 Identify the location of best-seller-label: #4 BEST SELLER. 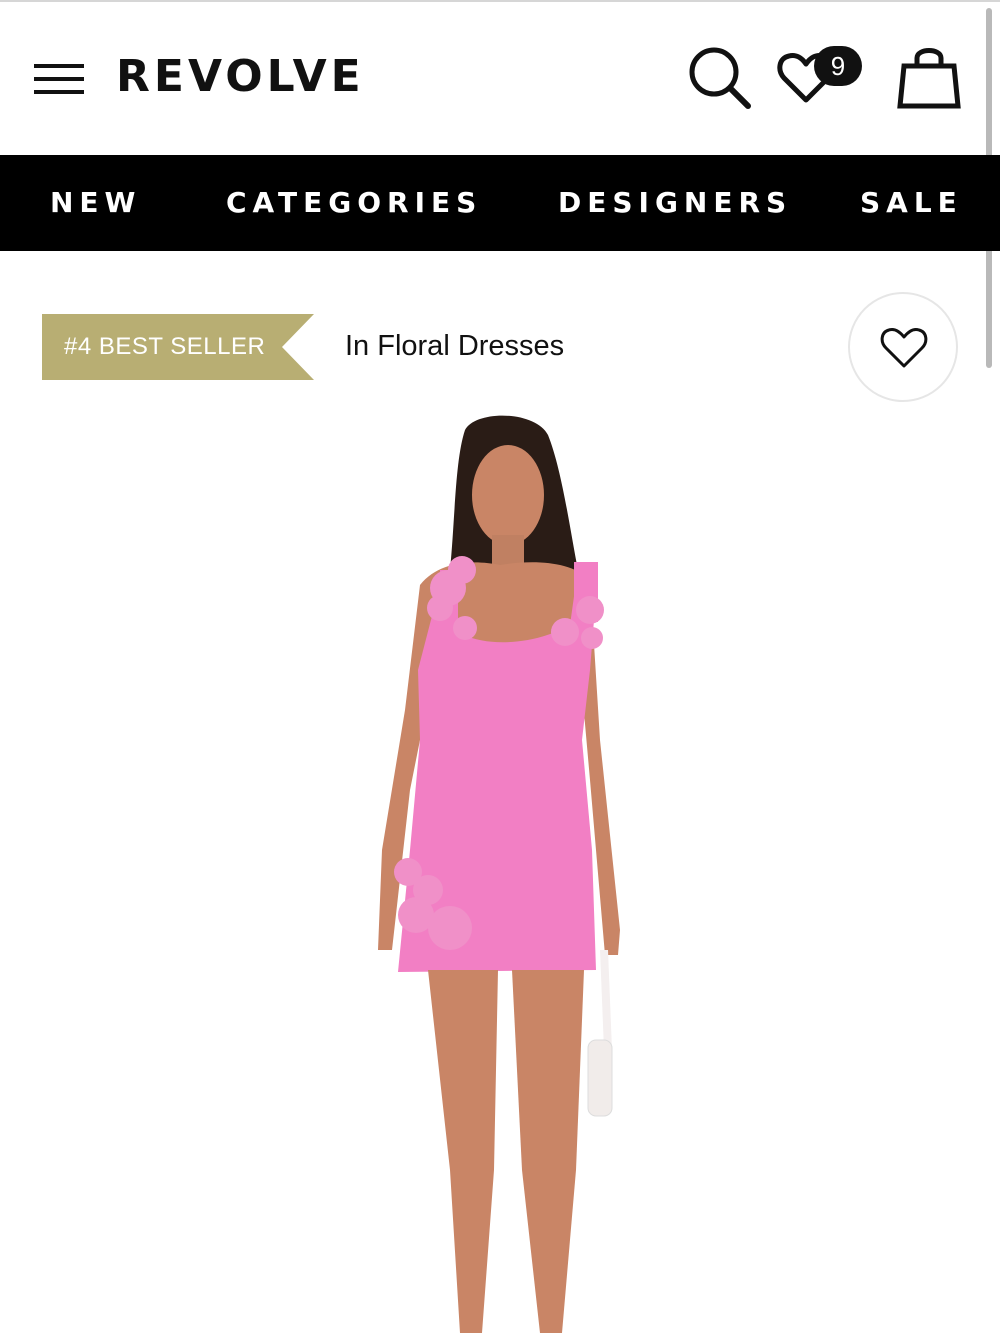
(165, 346).